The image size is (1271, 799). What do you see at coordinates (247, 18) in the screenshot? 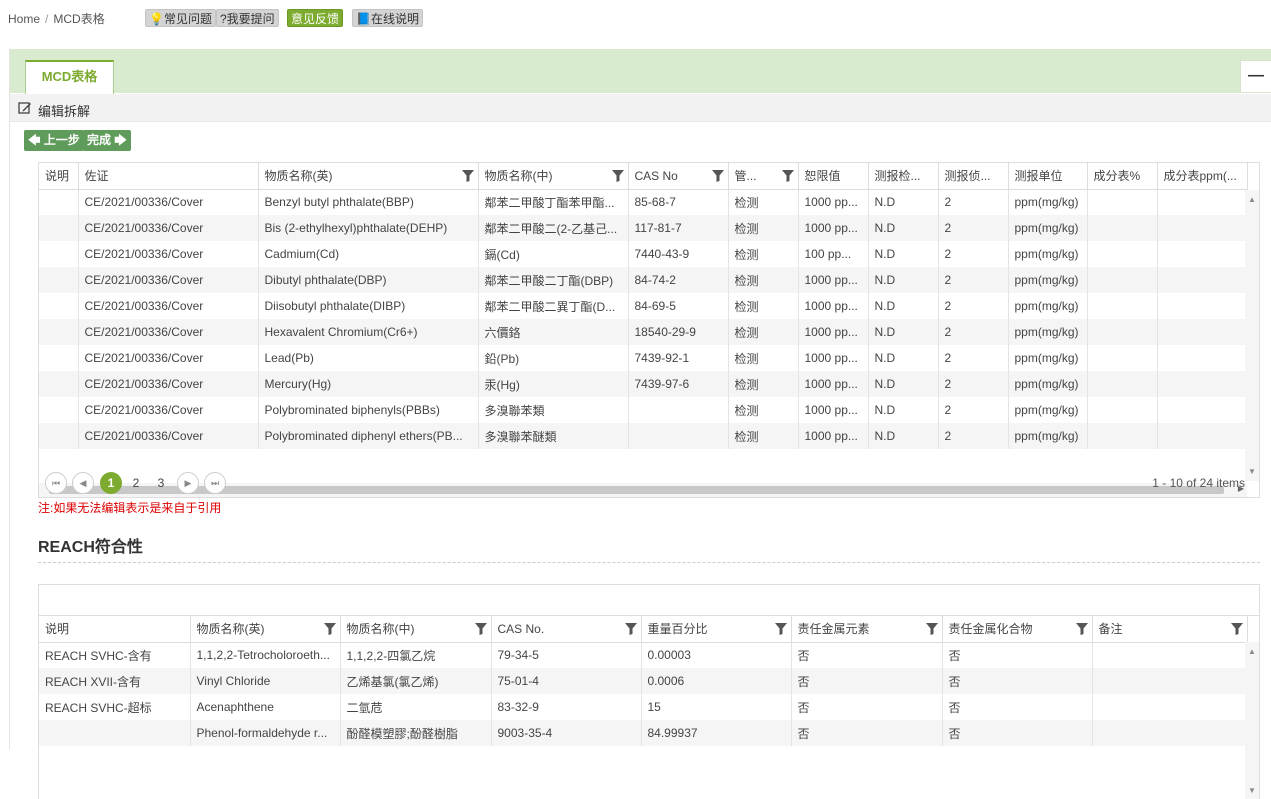
I see `ask-question-button: ?我要提问` at bounding box center [247, 18].